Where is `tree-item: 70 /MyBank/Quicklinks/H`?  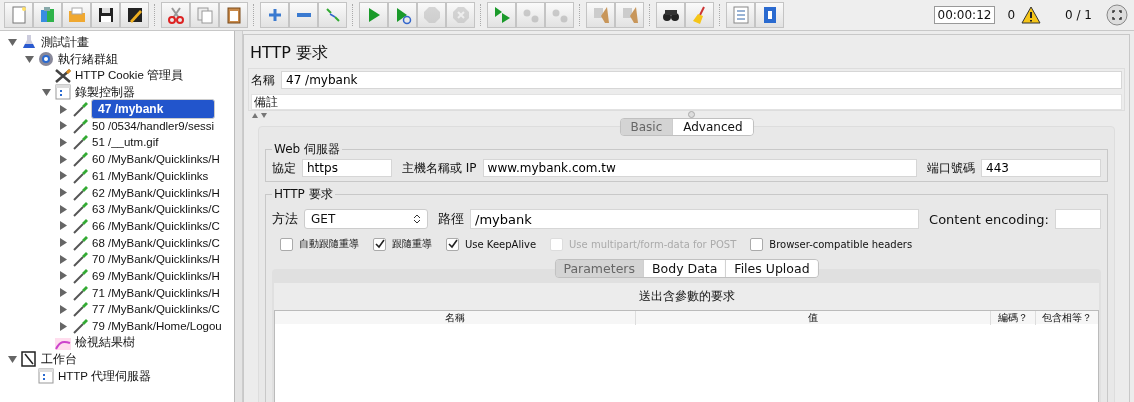
tree-item: 70 /MyBank/Quicklinks/H is located at coordinates (156, 259).